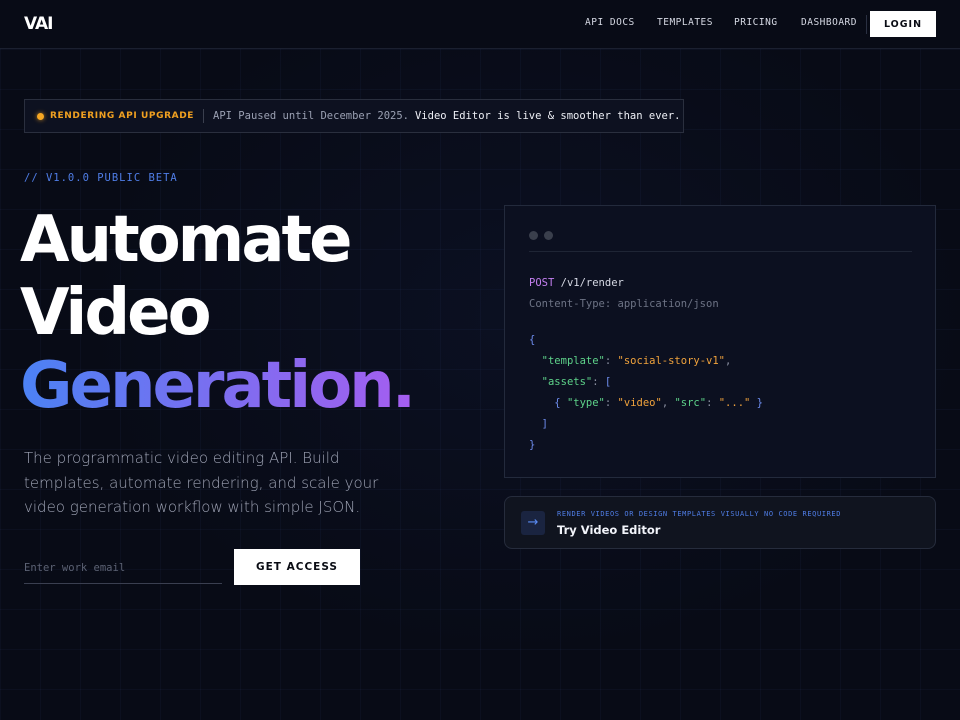  Describe the element at coordinates (639, 403) in the screenshot. I see `json-value: "video"` at that location.